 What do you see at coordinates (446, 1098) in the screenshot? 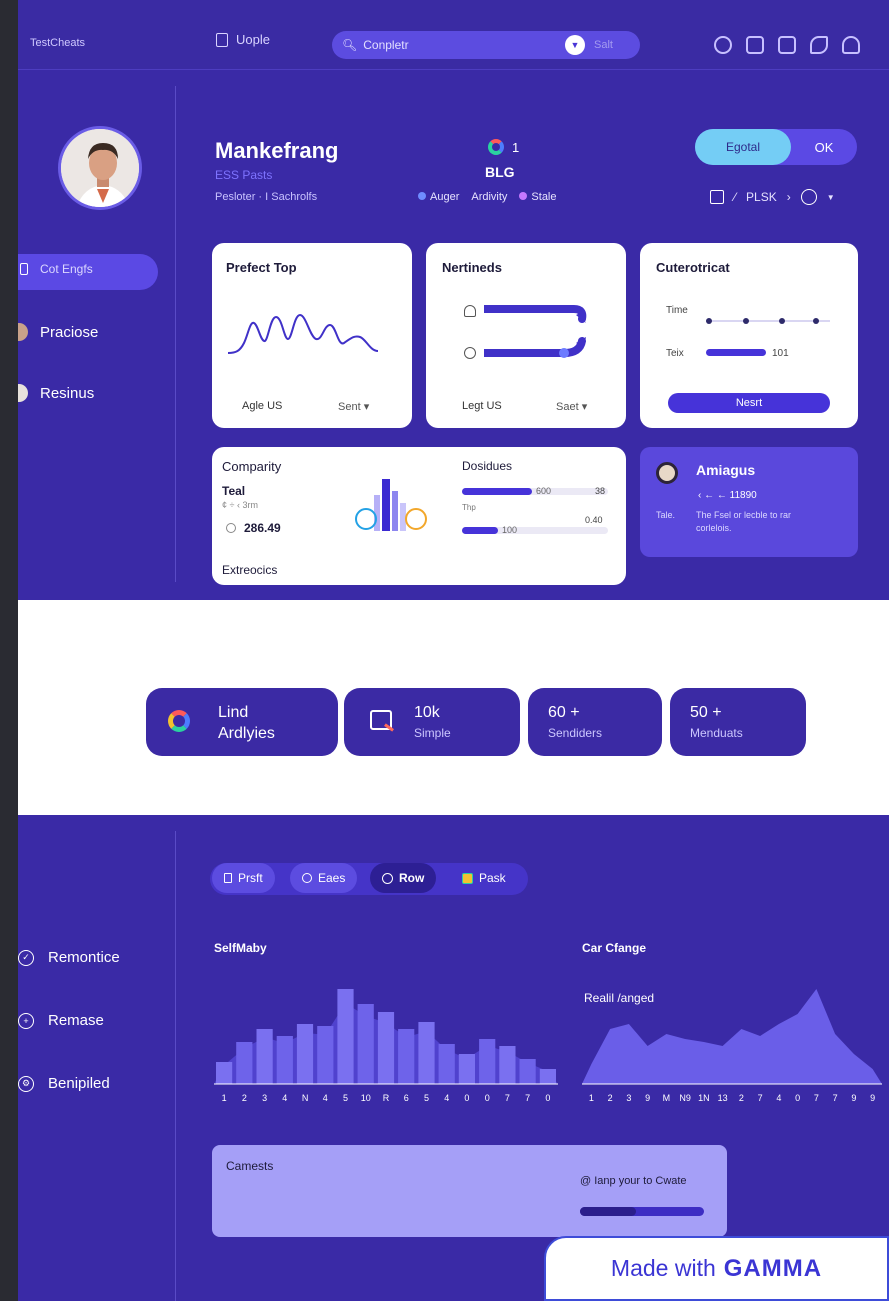
I see `x-tick-label: 4` at bounding box center [446, 1098].